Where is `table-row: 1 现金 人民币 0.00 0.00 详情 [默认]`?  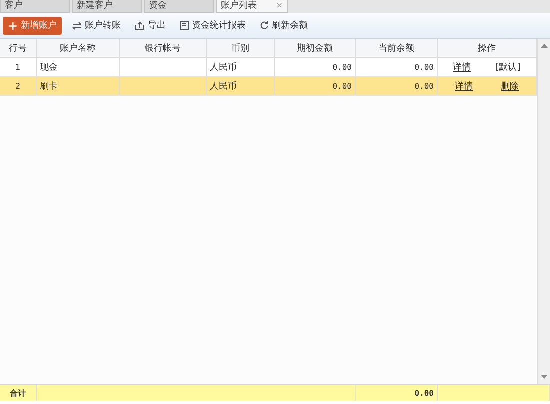
table-row: 1 现金 人民币 0.00 0.00 详情 [默认] is located at coordinates (268, 67).